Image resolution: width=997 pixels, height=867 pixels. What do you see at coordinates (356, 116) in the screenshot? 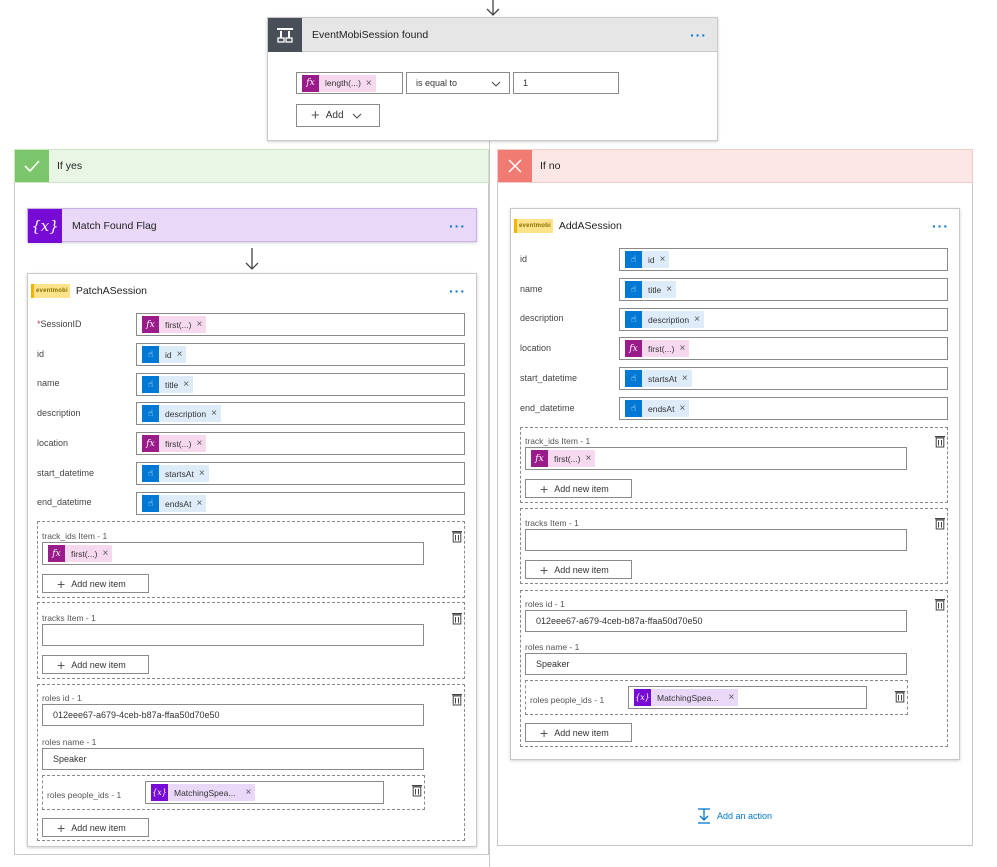
I see `chevron-down-icon` at bounding box center [356, 116].